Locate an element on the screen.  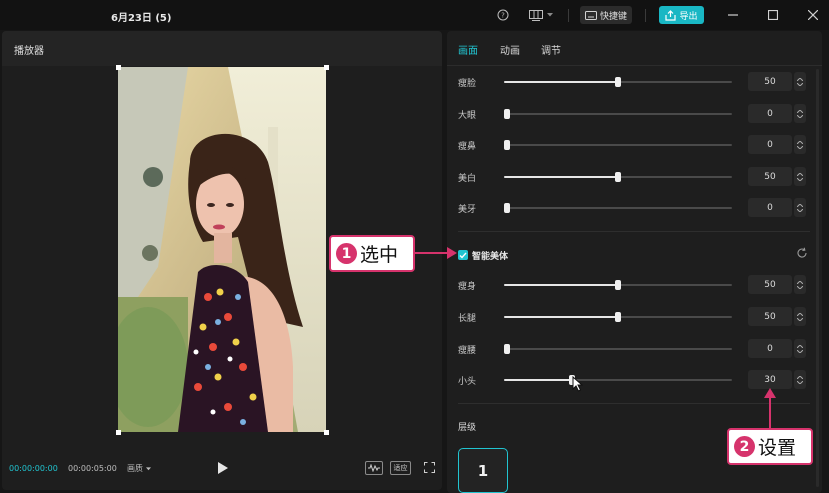
export-icon is located at coordinates (671, 15).